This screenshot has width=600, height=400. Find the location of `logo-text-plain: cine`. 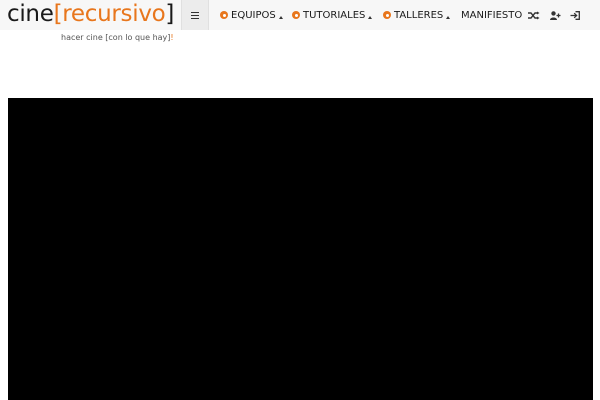

logo-text-plain: cine is located at coordinates (30, 14).